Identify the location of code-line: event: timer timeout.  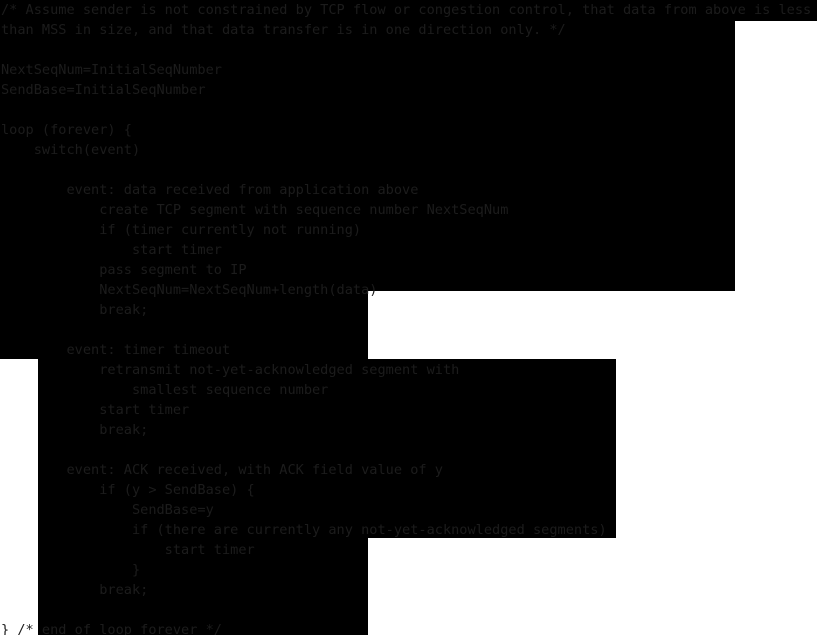
(116, 350).